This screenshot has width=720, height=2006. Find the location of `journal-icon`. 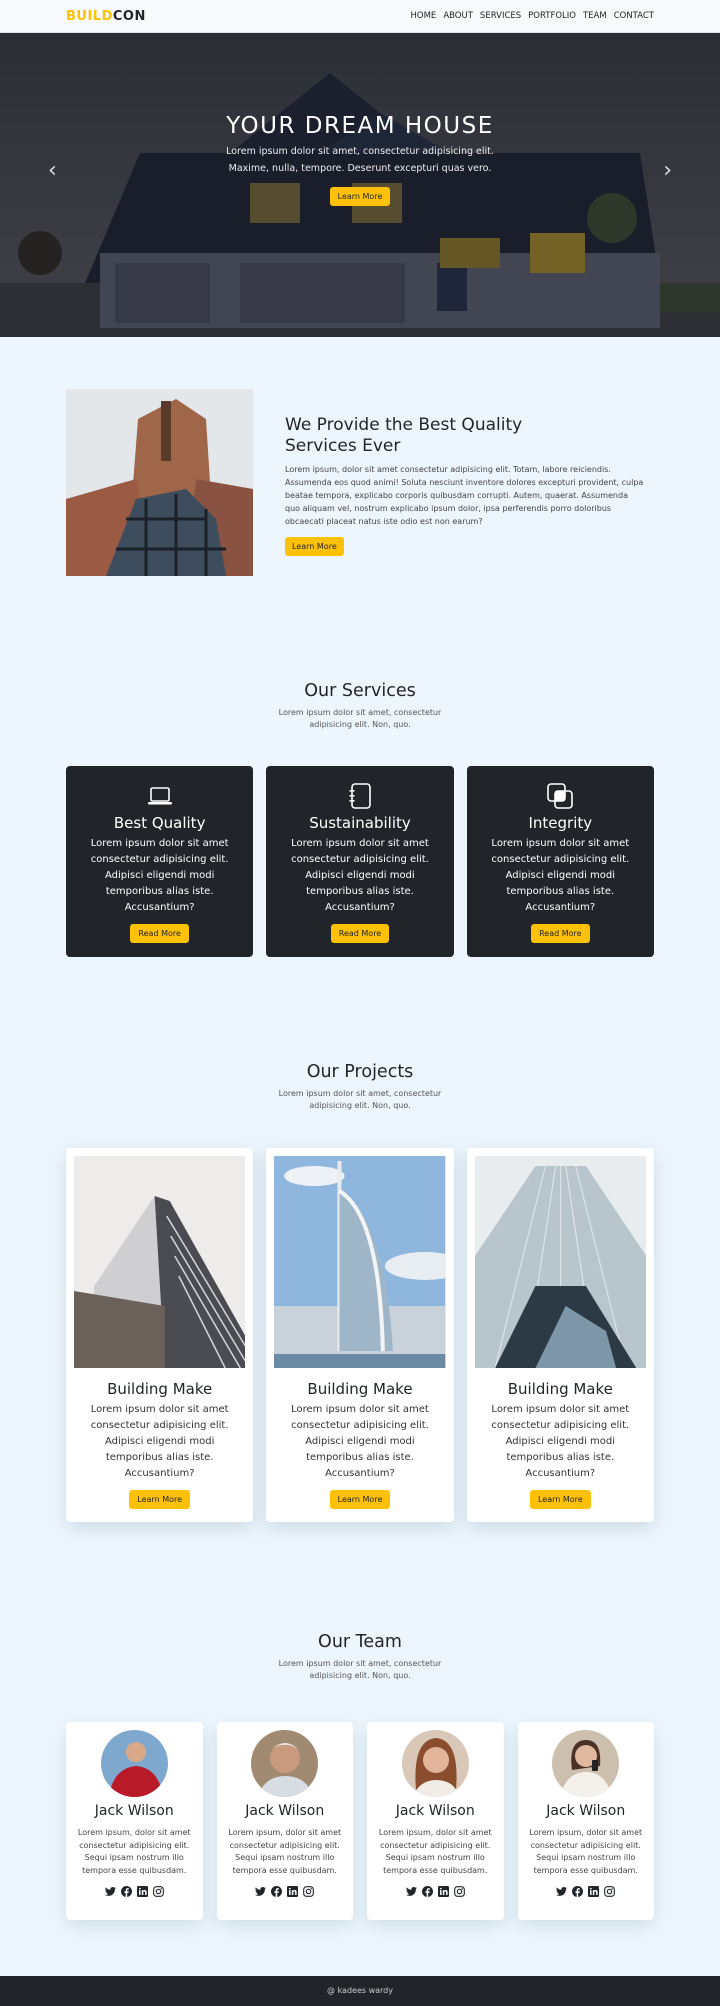

journal-icon is located at coordinates (359, 796).